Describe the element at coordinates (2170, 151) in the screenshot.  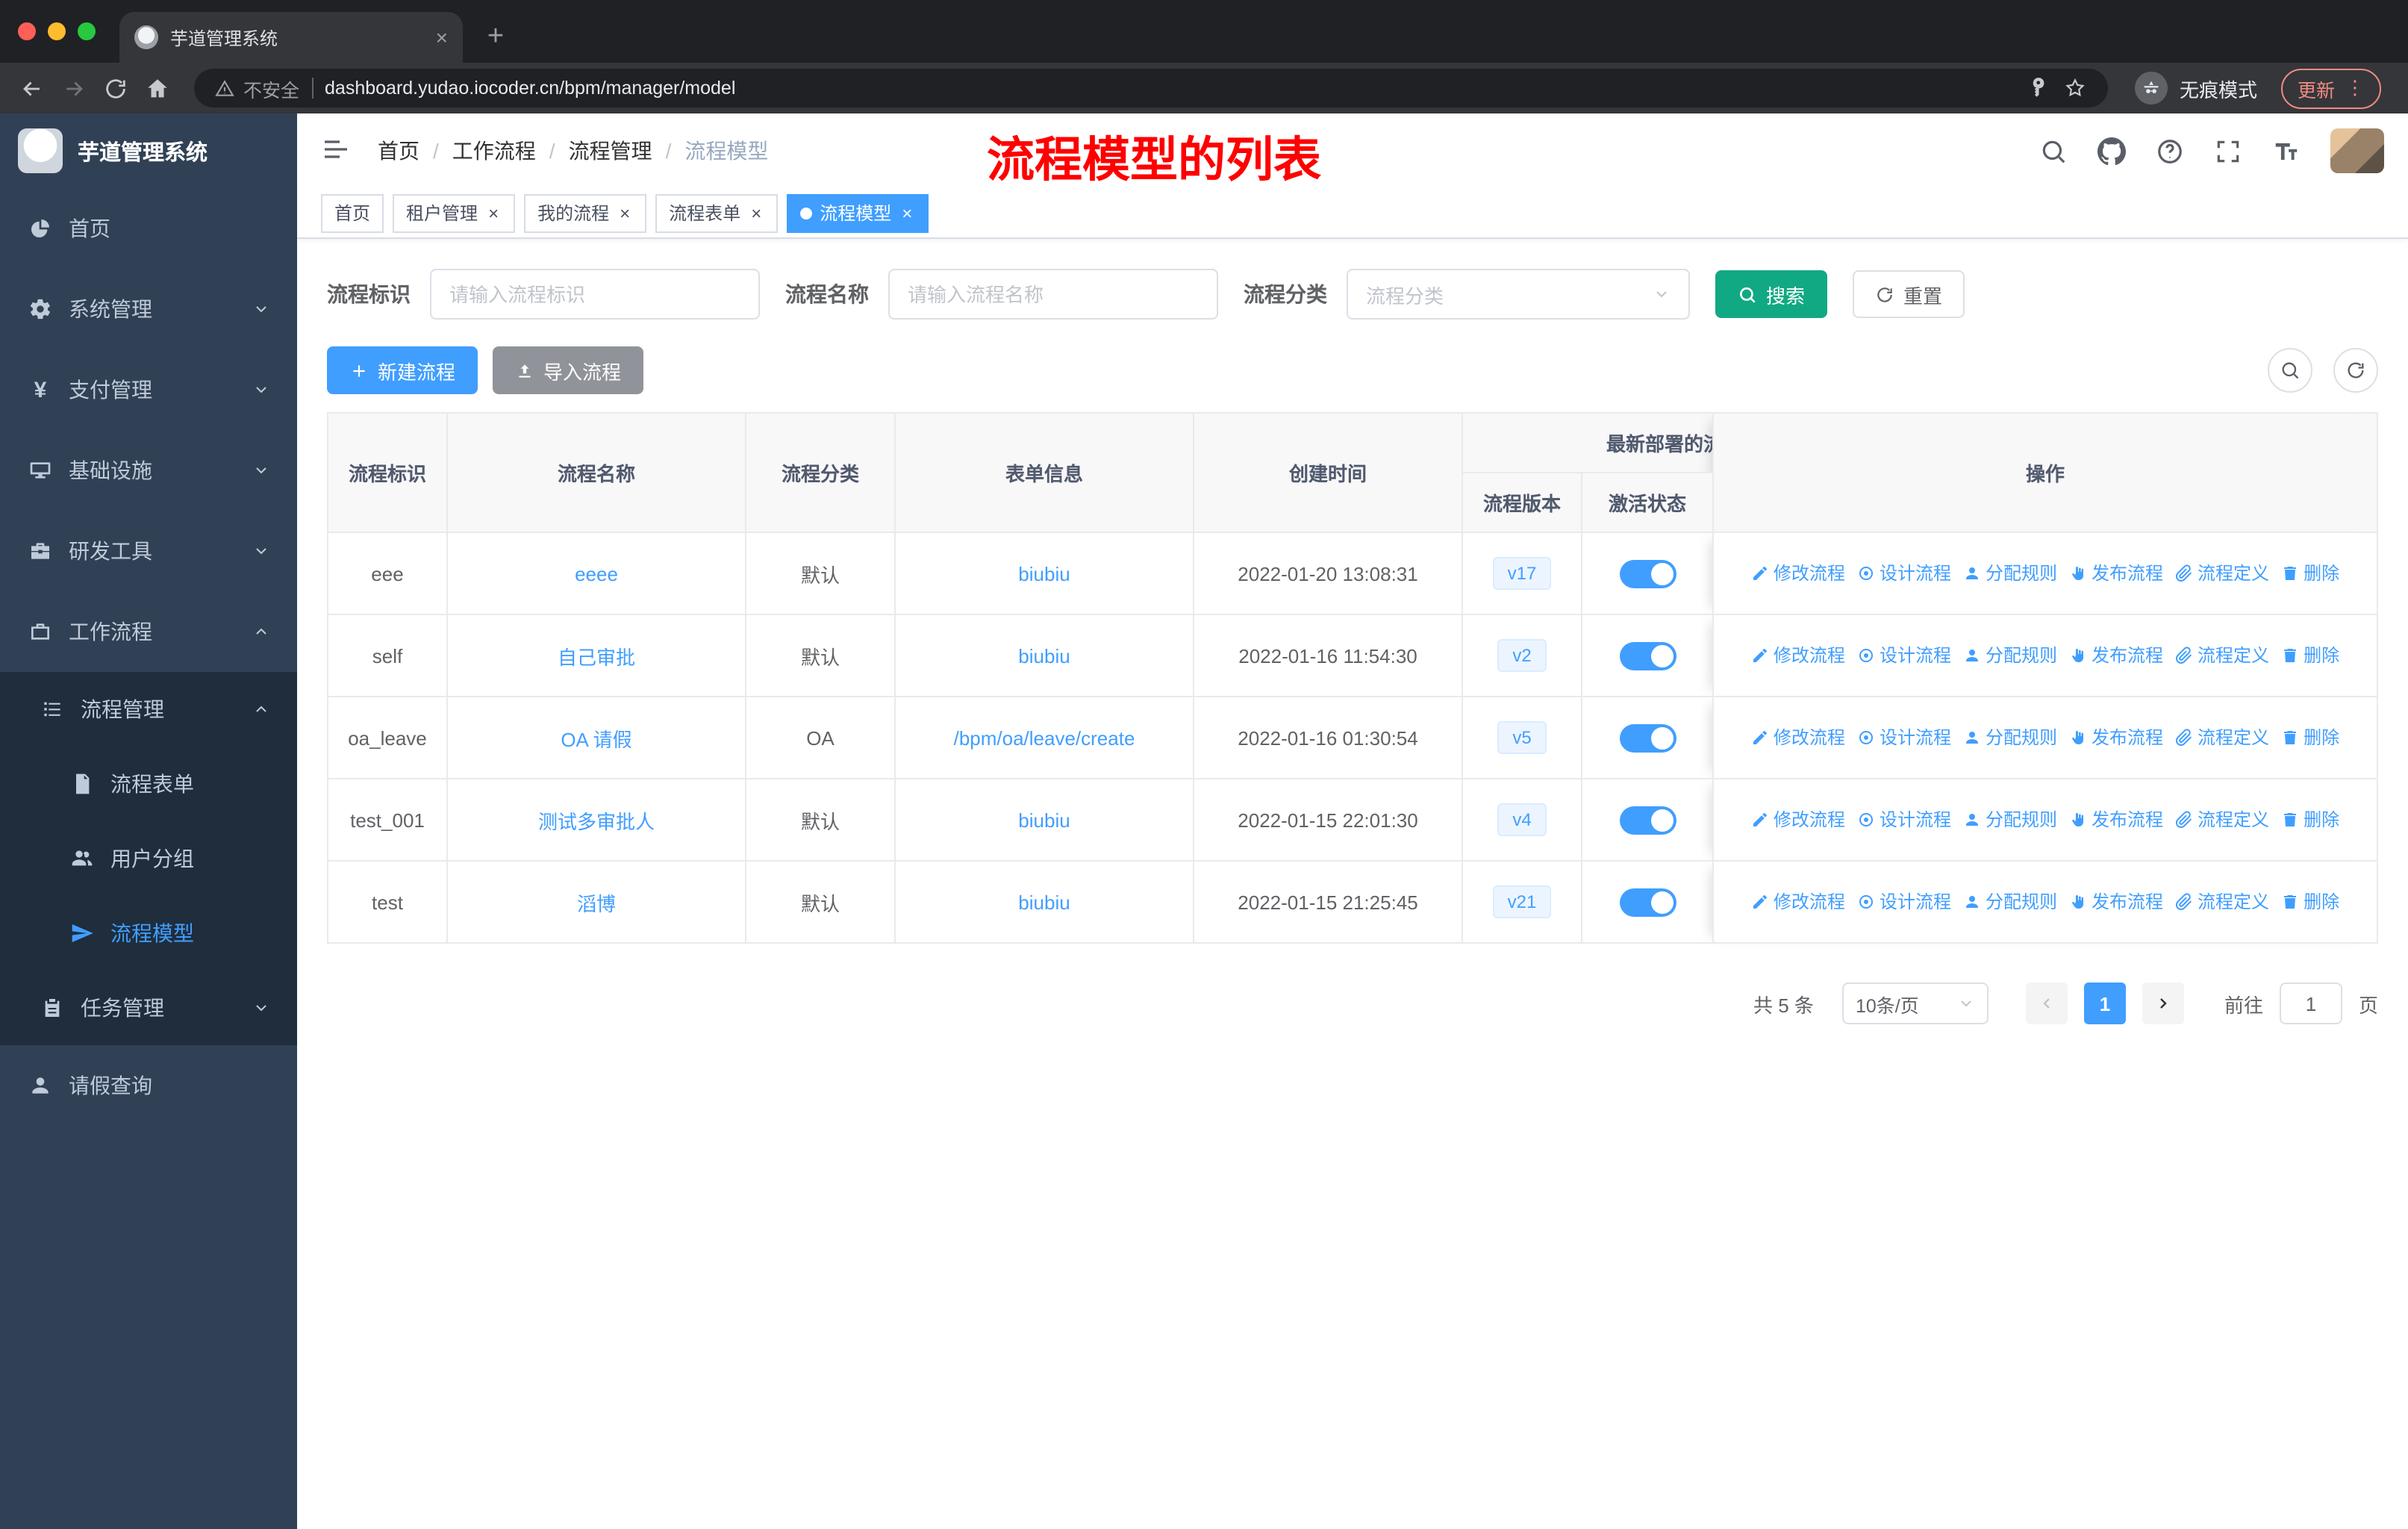
I see `help-icon` at that location.